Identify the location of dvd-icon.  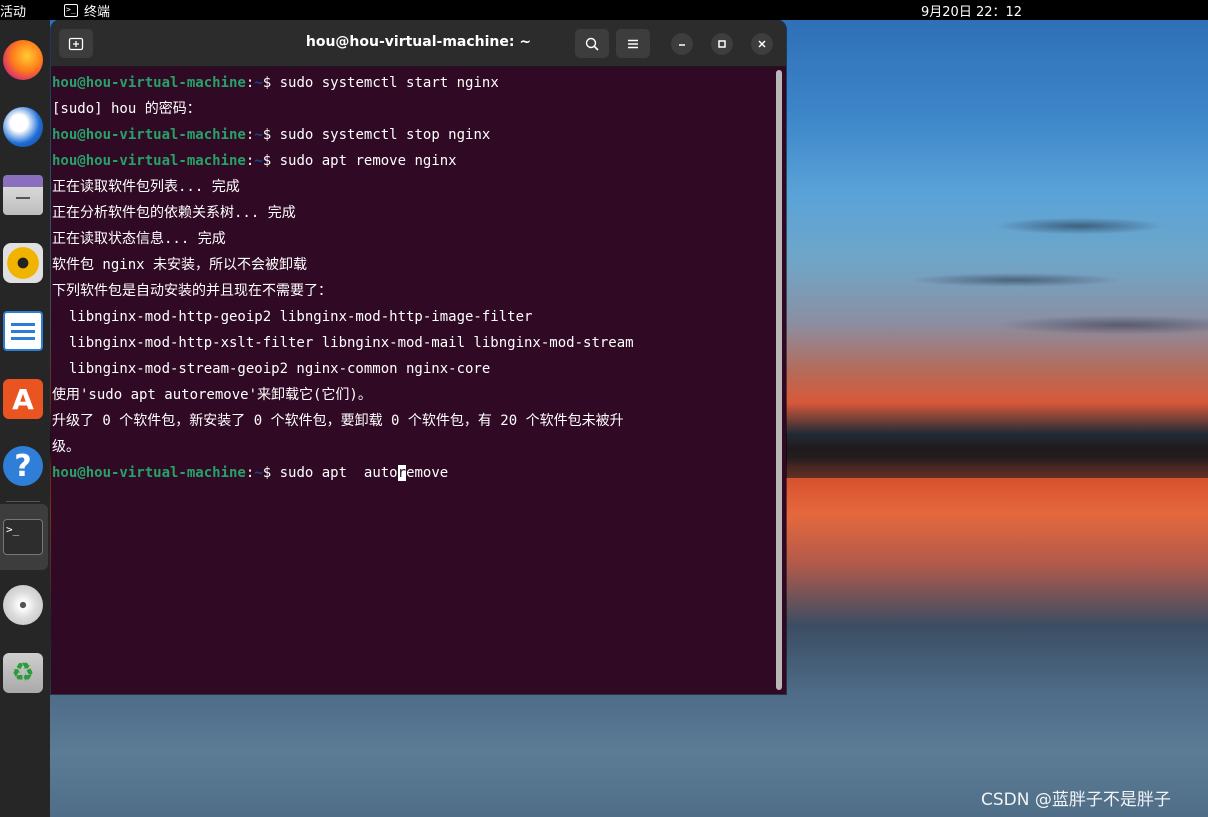
(23, 605).